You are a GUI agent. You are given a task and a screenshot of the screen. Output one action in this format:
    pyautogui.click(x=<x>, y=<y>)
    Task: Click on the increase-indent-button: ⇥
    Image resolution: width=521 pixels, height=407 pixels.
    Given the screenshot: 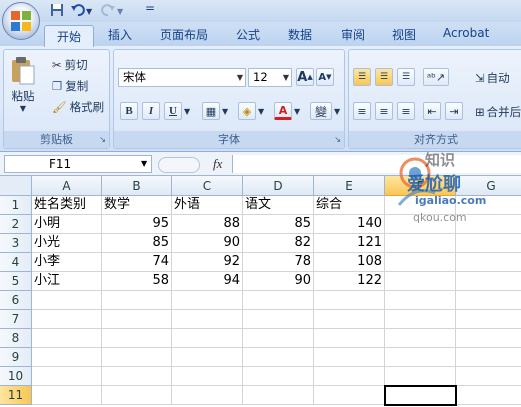 What is the action you would take?
    pyautogui.click(x=454, y=111)
    